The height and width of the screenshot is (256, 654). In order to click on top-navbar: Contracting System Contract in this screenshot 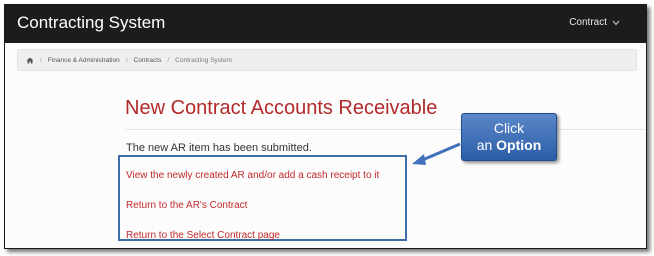, I will do `click(325, 24)`.